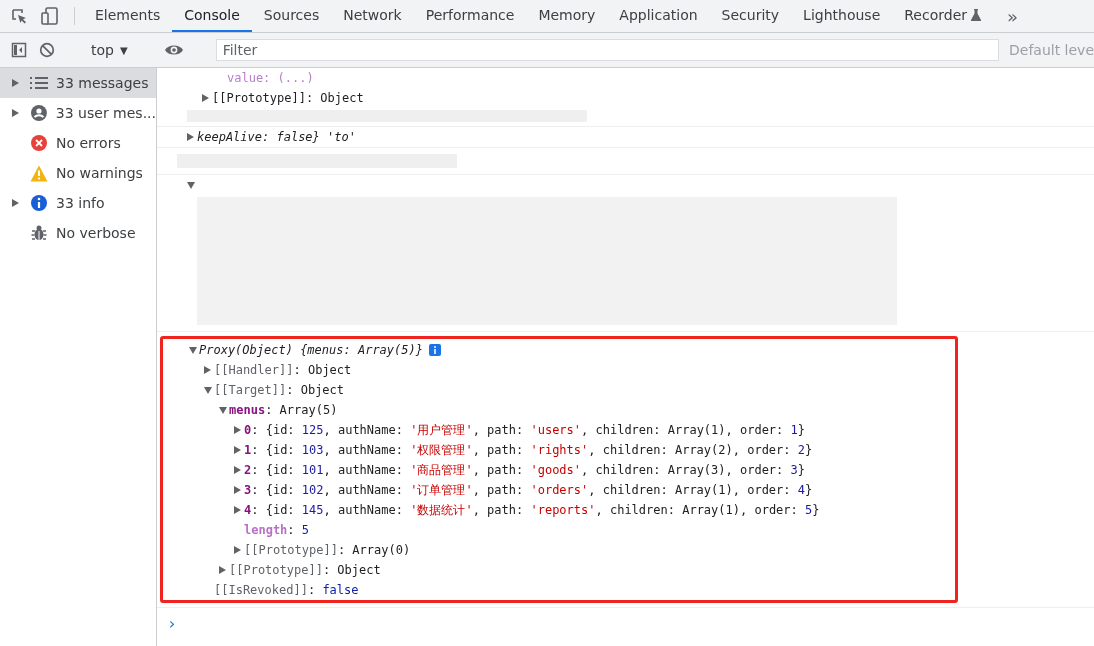  I want to click on list-icon, so click(39, 83).